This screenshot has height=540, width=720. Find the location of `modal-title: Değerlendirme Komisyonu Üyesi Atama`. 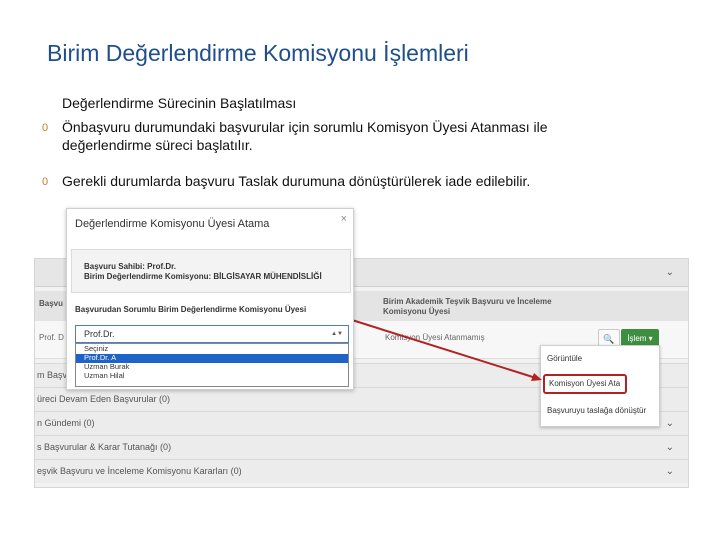

modal-title: Değerlendirme Komisyonu Üyesi Atama is located at coordinates (172, 224).